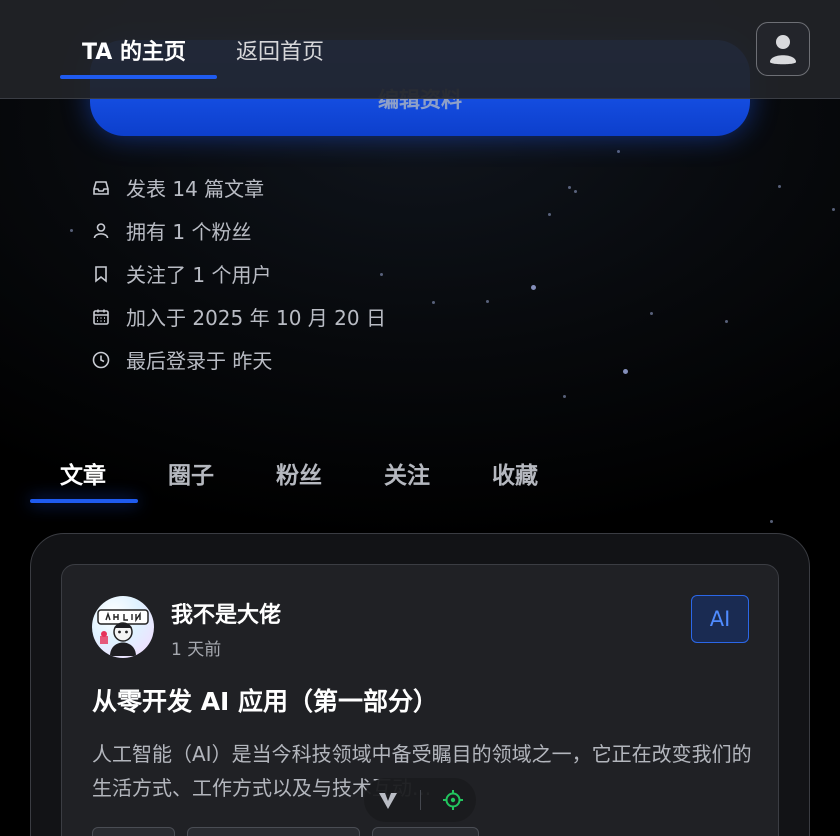 This screenshot has height=836, width=840. What do you see at coordinates (720, 619) in the screenshot?
I see `category-tag: AI` at bounding box center [720, 619].